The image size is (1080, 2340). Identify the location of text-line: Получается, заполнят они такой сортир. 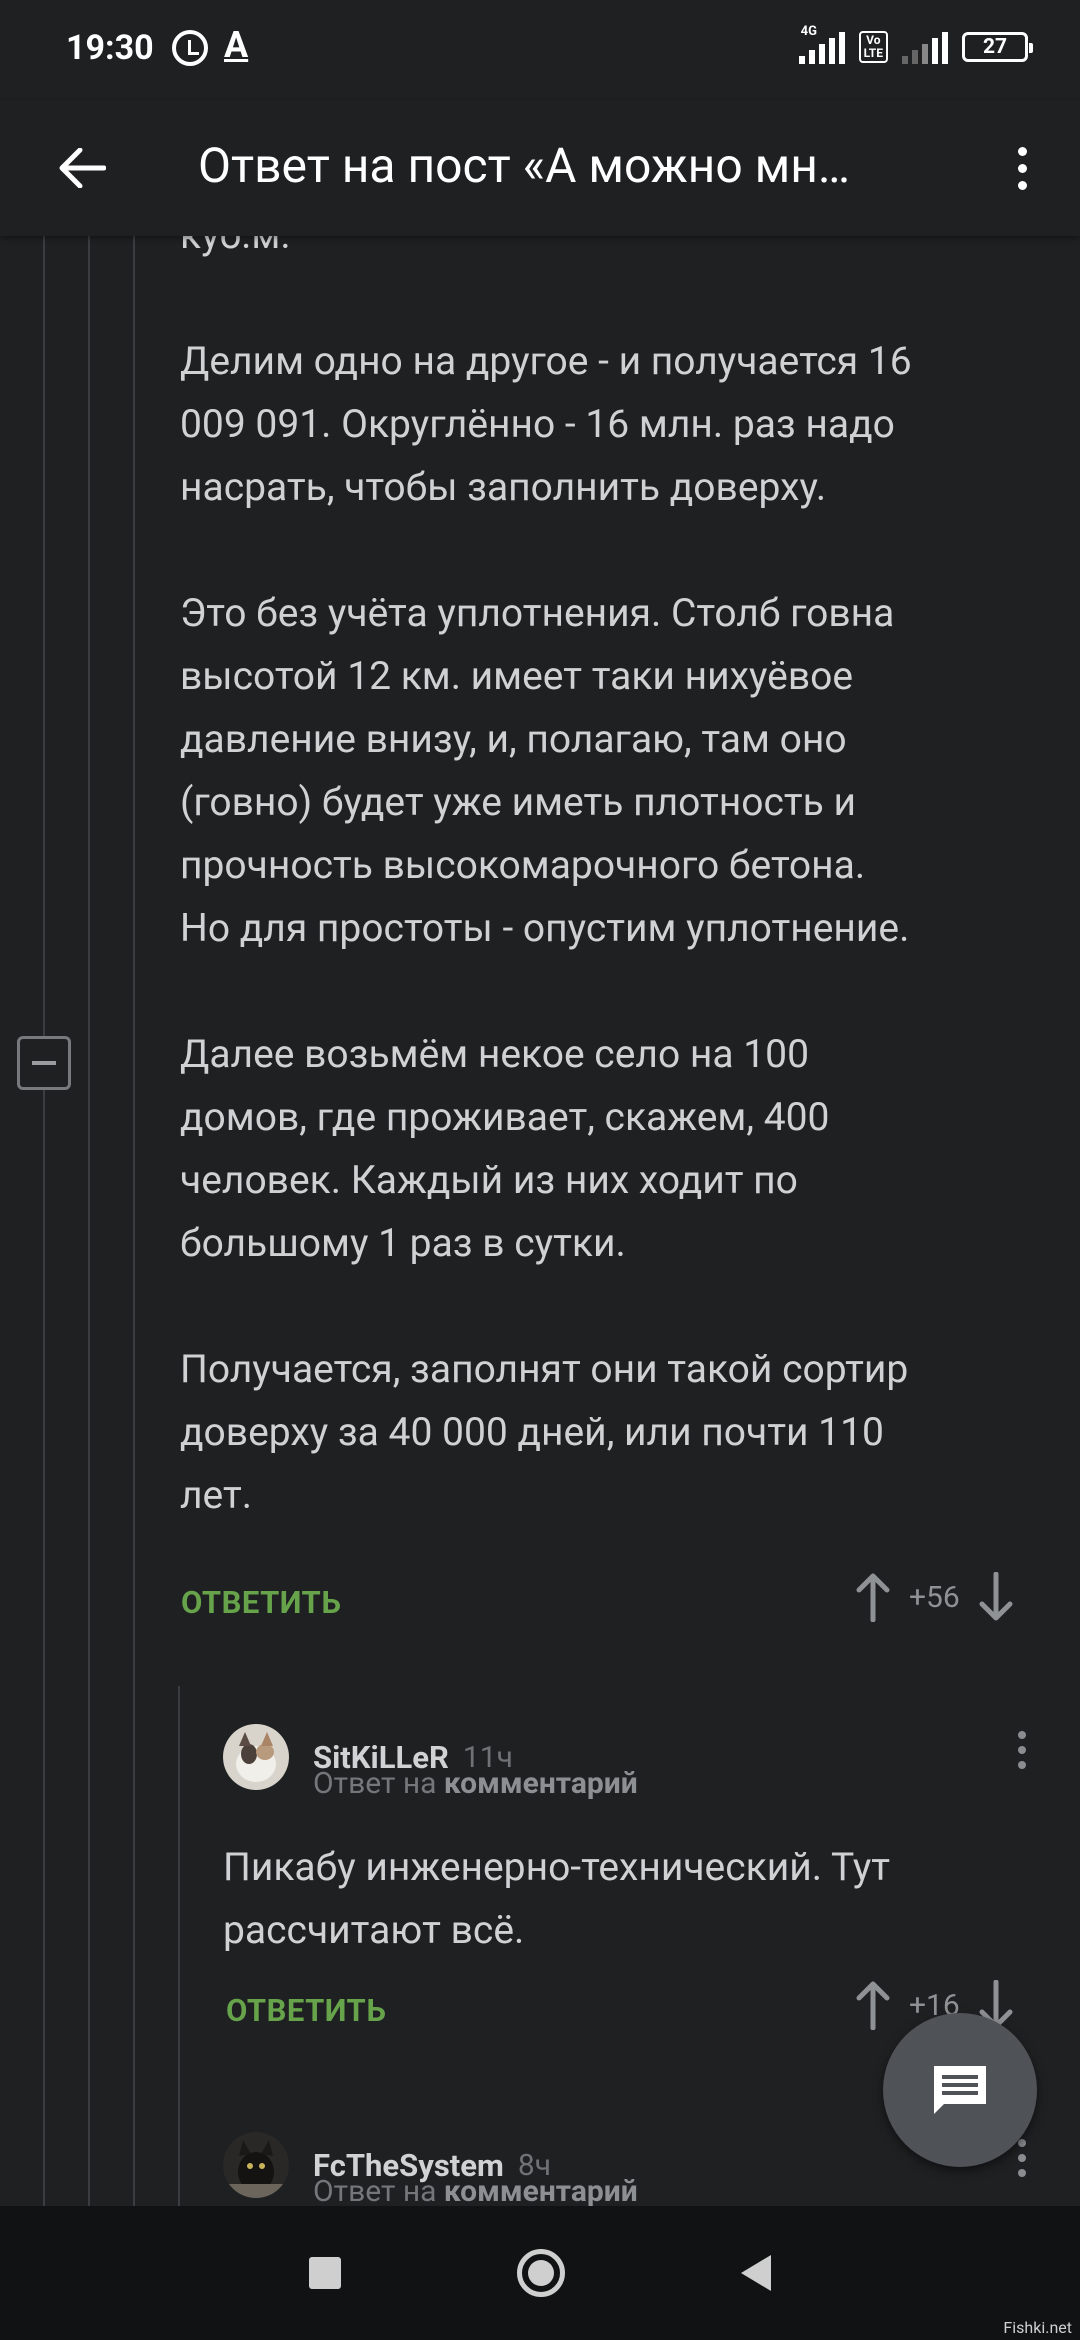
(544, 1369).